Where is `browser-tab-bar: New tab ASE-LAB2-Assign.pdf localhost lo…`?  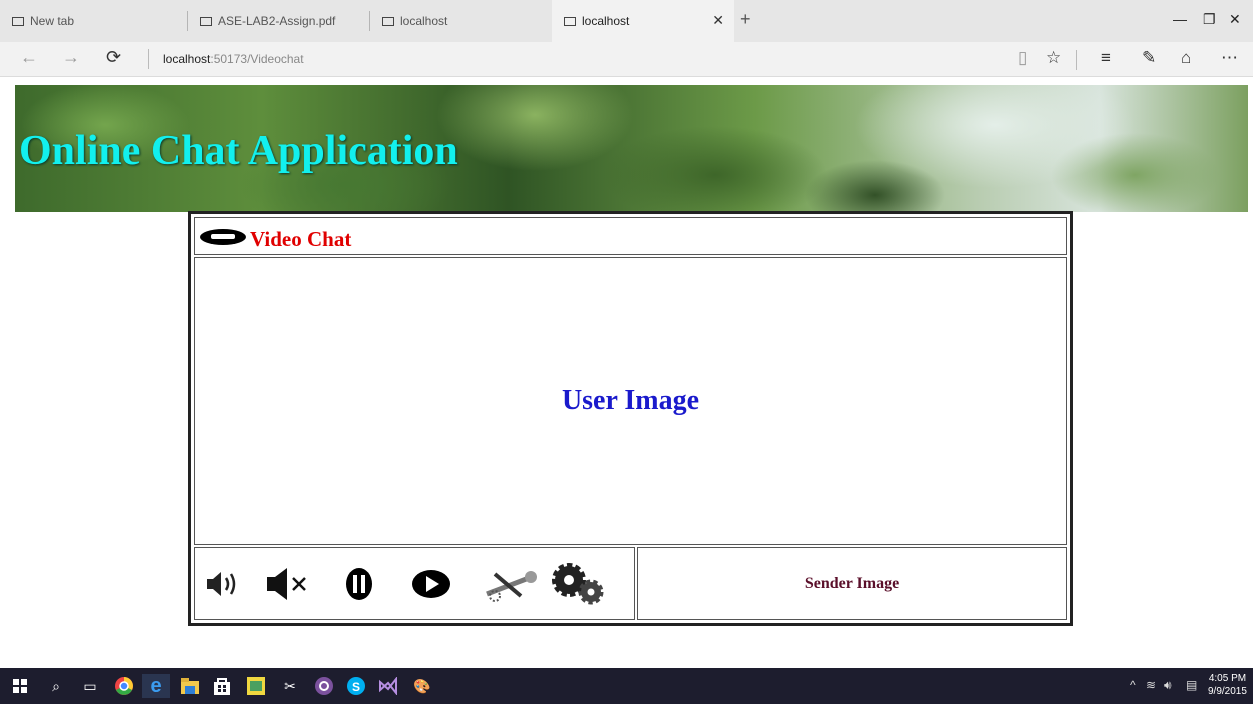
browser-tab-bar: New tab ASE-LAB2-Assign.pdf localhost lo… is located at coordinates (626, 21).